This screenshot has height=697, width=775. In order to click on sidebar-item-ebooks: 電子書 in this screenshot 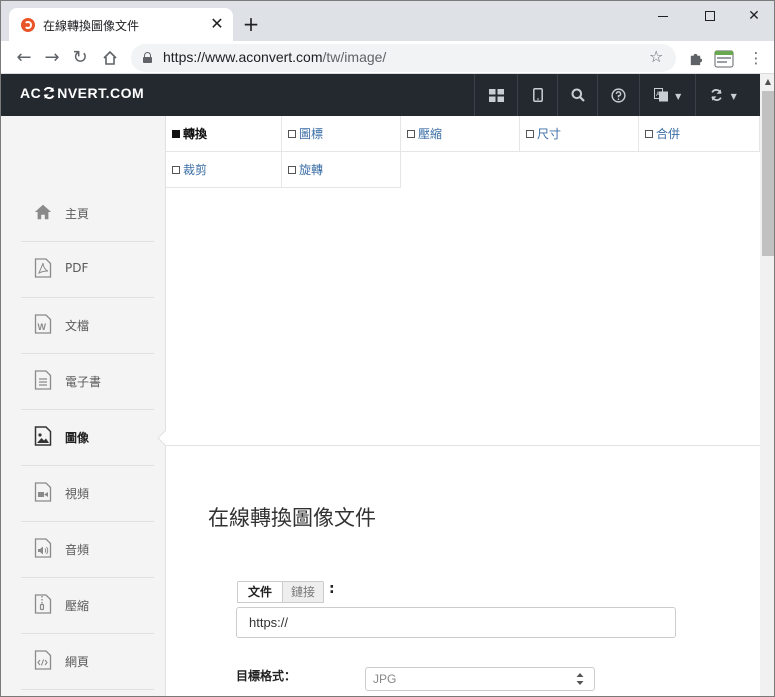, I will do `click(87, 382)`.